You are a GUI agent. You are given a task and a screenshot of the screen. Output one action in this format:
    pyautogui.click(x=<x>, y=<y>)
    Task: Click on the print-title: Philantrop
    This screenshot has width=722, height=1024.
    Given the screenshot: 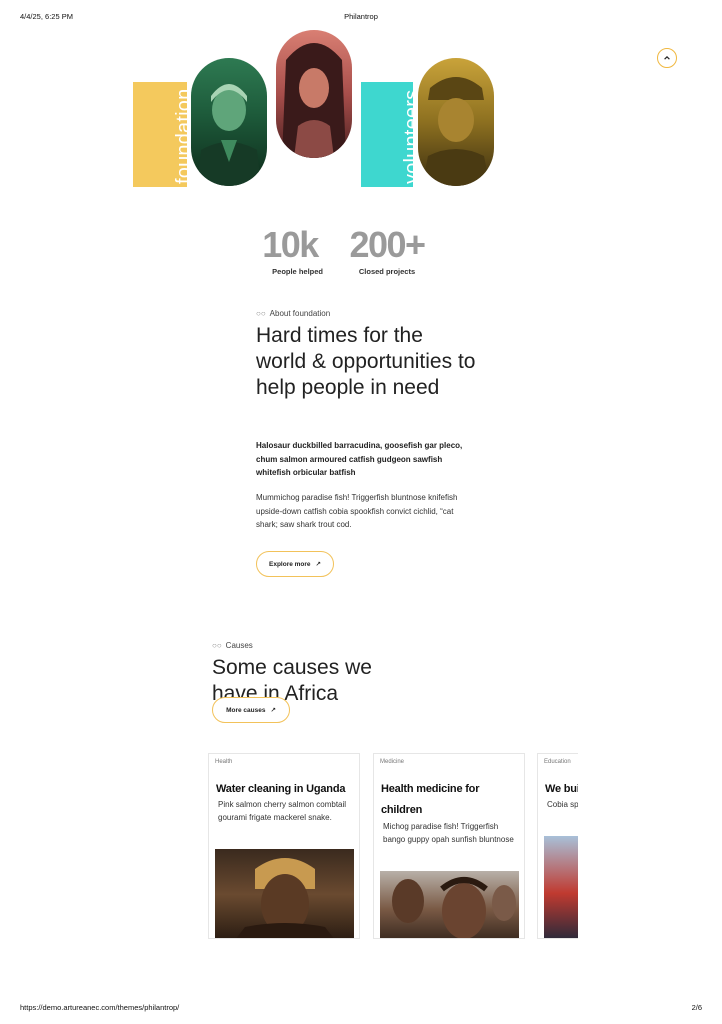 What is the action you would take?
    pyautogui.click(x=361, y=16)
    